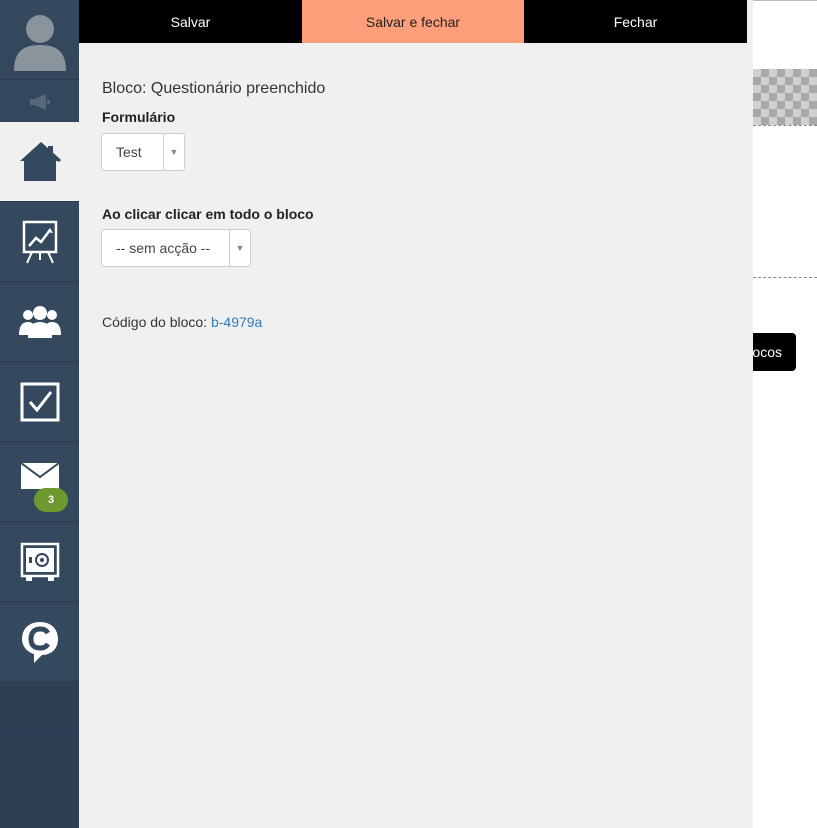 The image size is (817, 828). What do you see at coordinates (767, 352) in the screenshot?
I see `background-button-label: ocos` at bounding box center [767, 352].